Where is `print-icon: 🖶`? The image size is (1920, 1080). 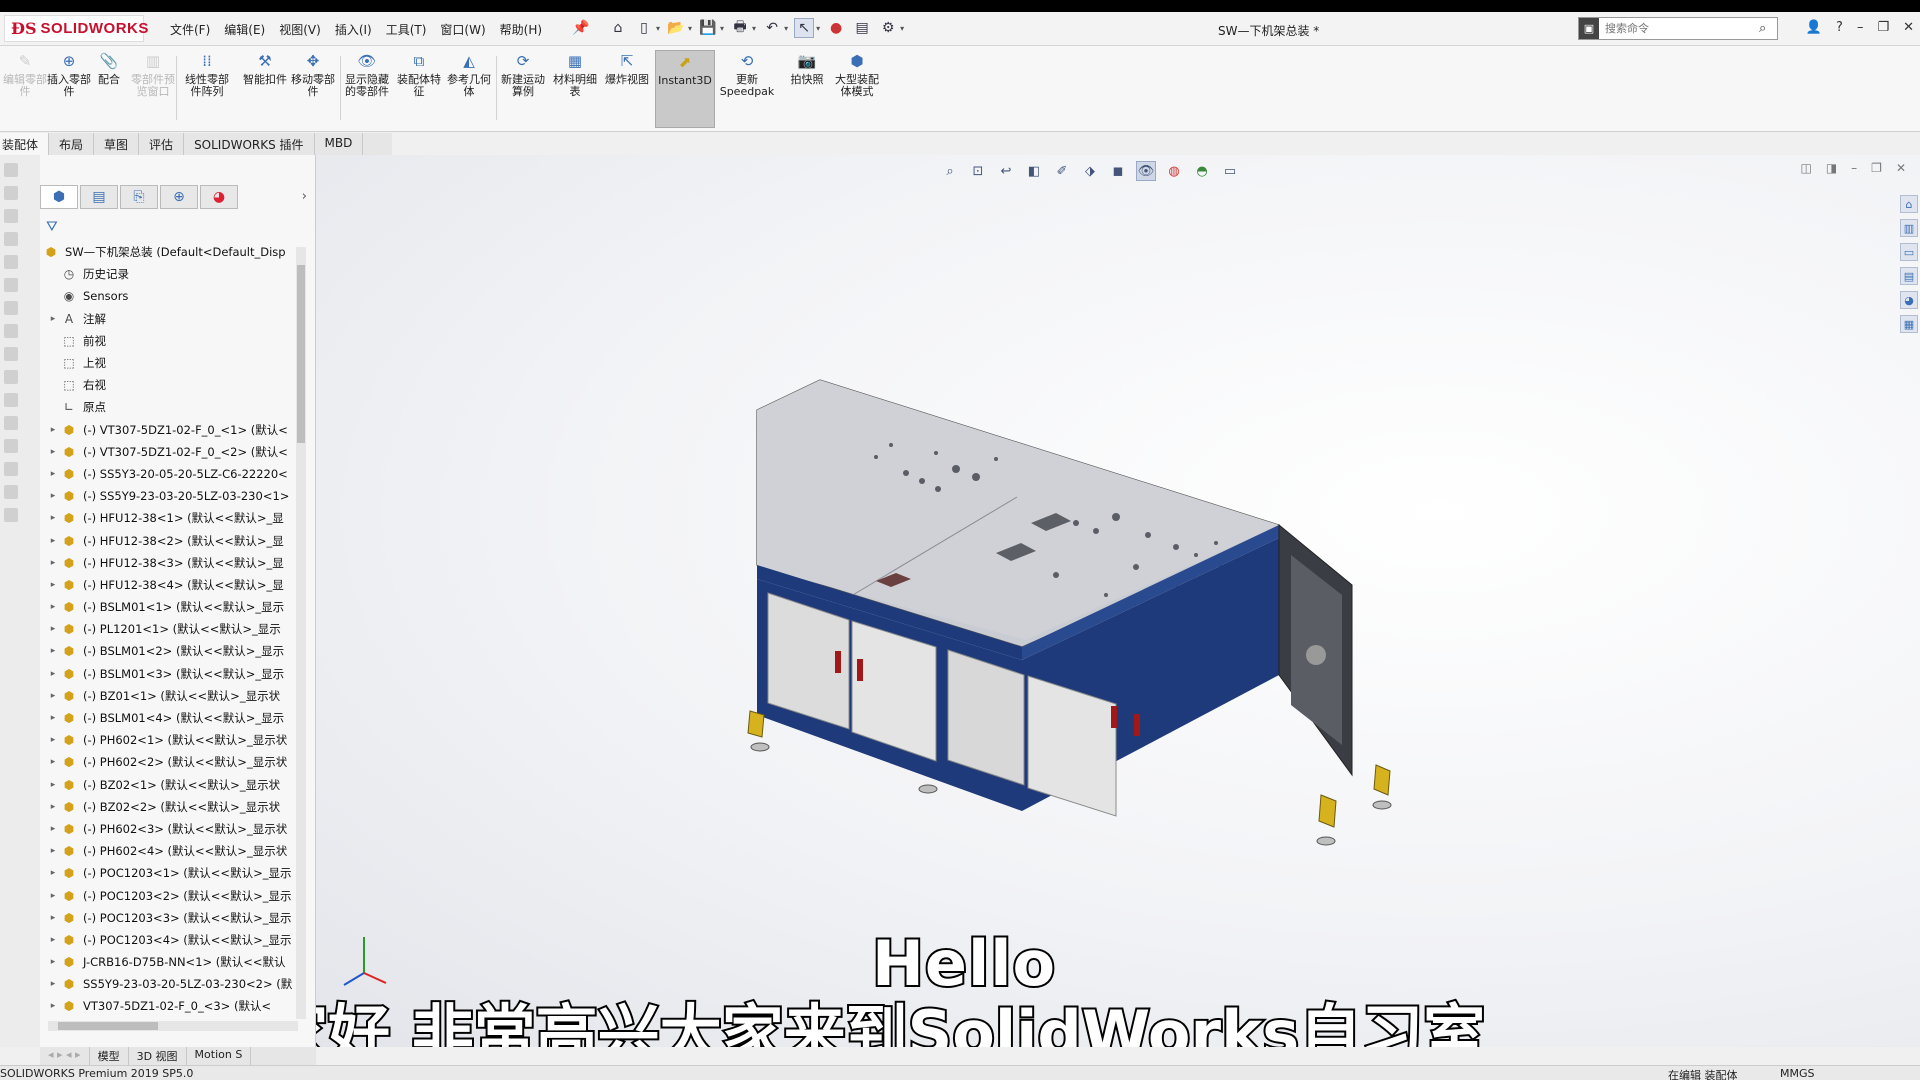
print-icon: 🖶 is located at coordinates (740, 28).